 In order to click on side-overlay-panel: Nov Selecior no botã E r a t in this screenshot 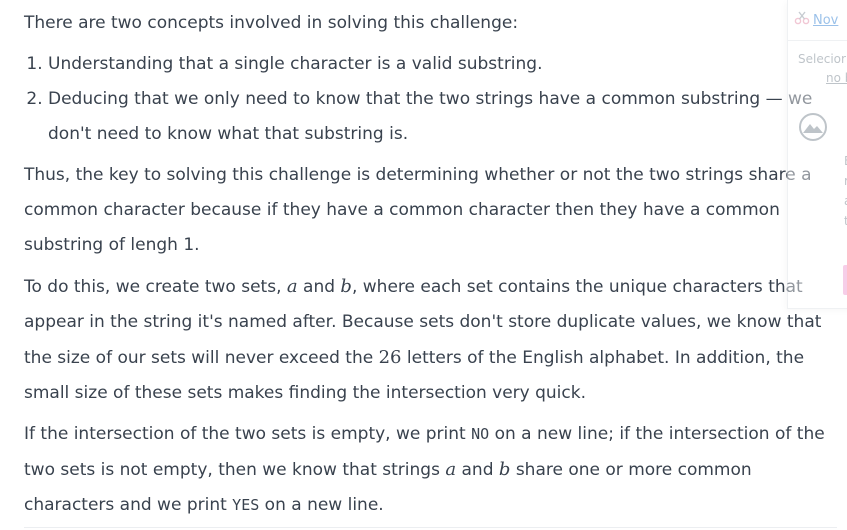, I will do `click(817, 154)`.